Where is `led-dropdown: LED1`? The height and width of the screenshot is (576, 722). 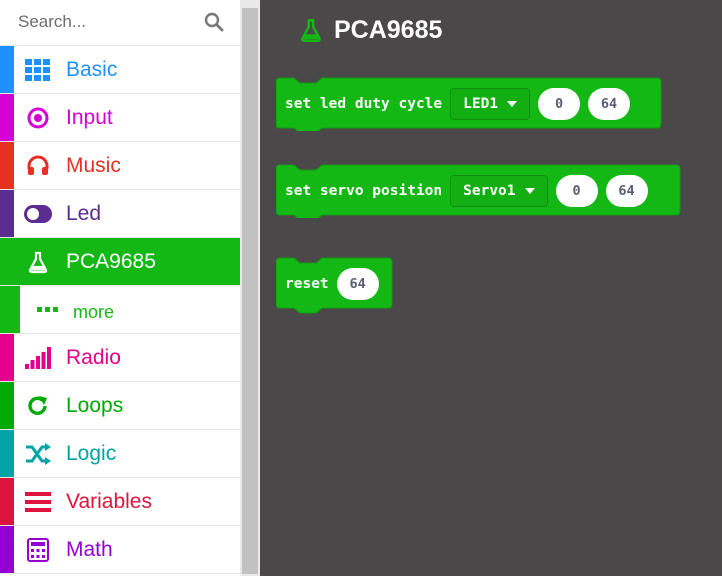 led-dropdown: LED1 is located at coordinates (490, 104).